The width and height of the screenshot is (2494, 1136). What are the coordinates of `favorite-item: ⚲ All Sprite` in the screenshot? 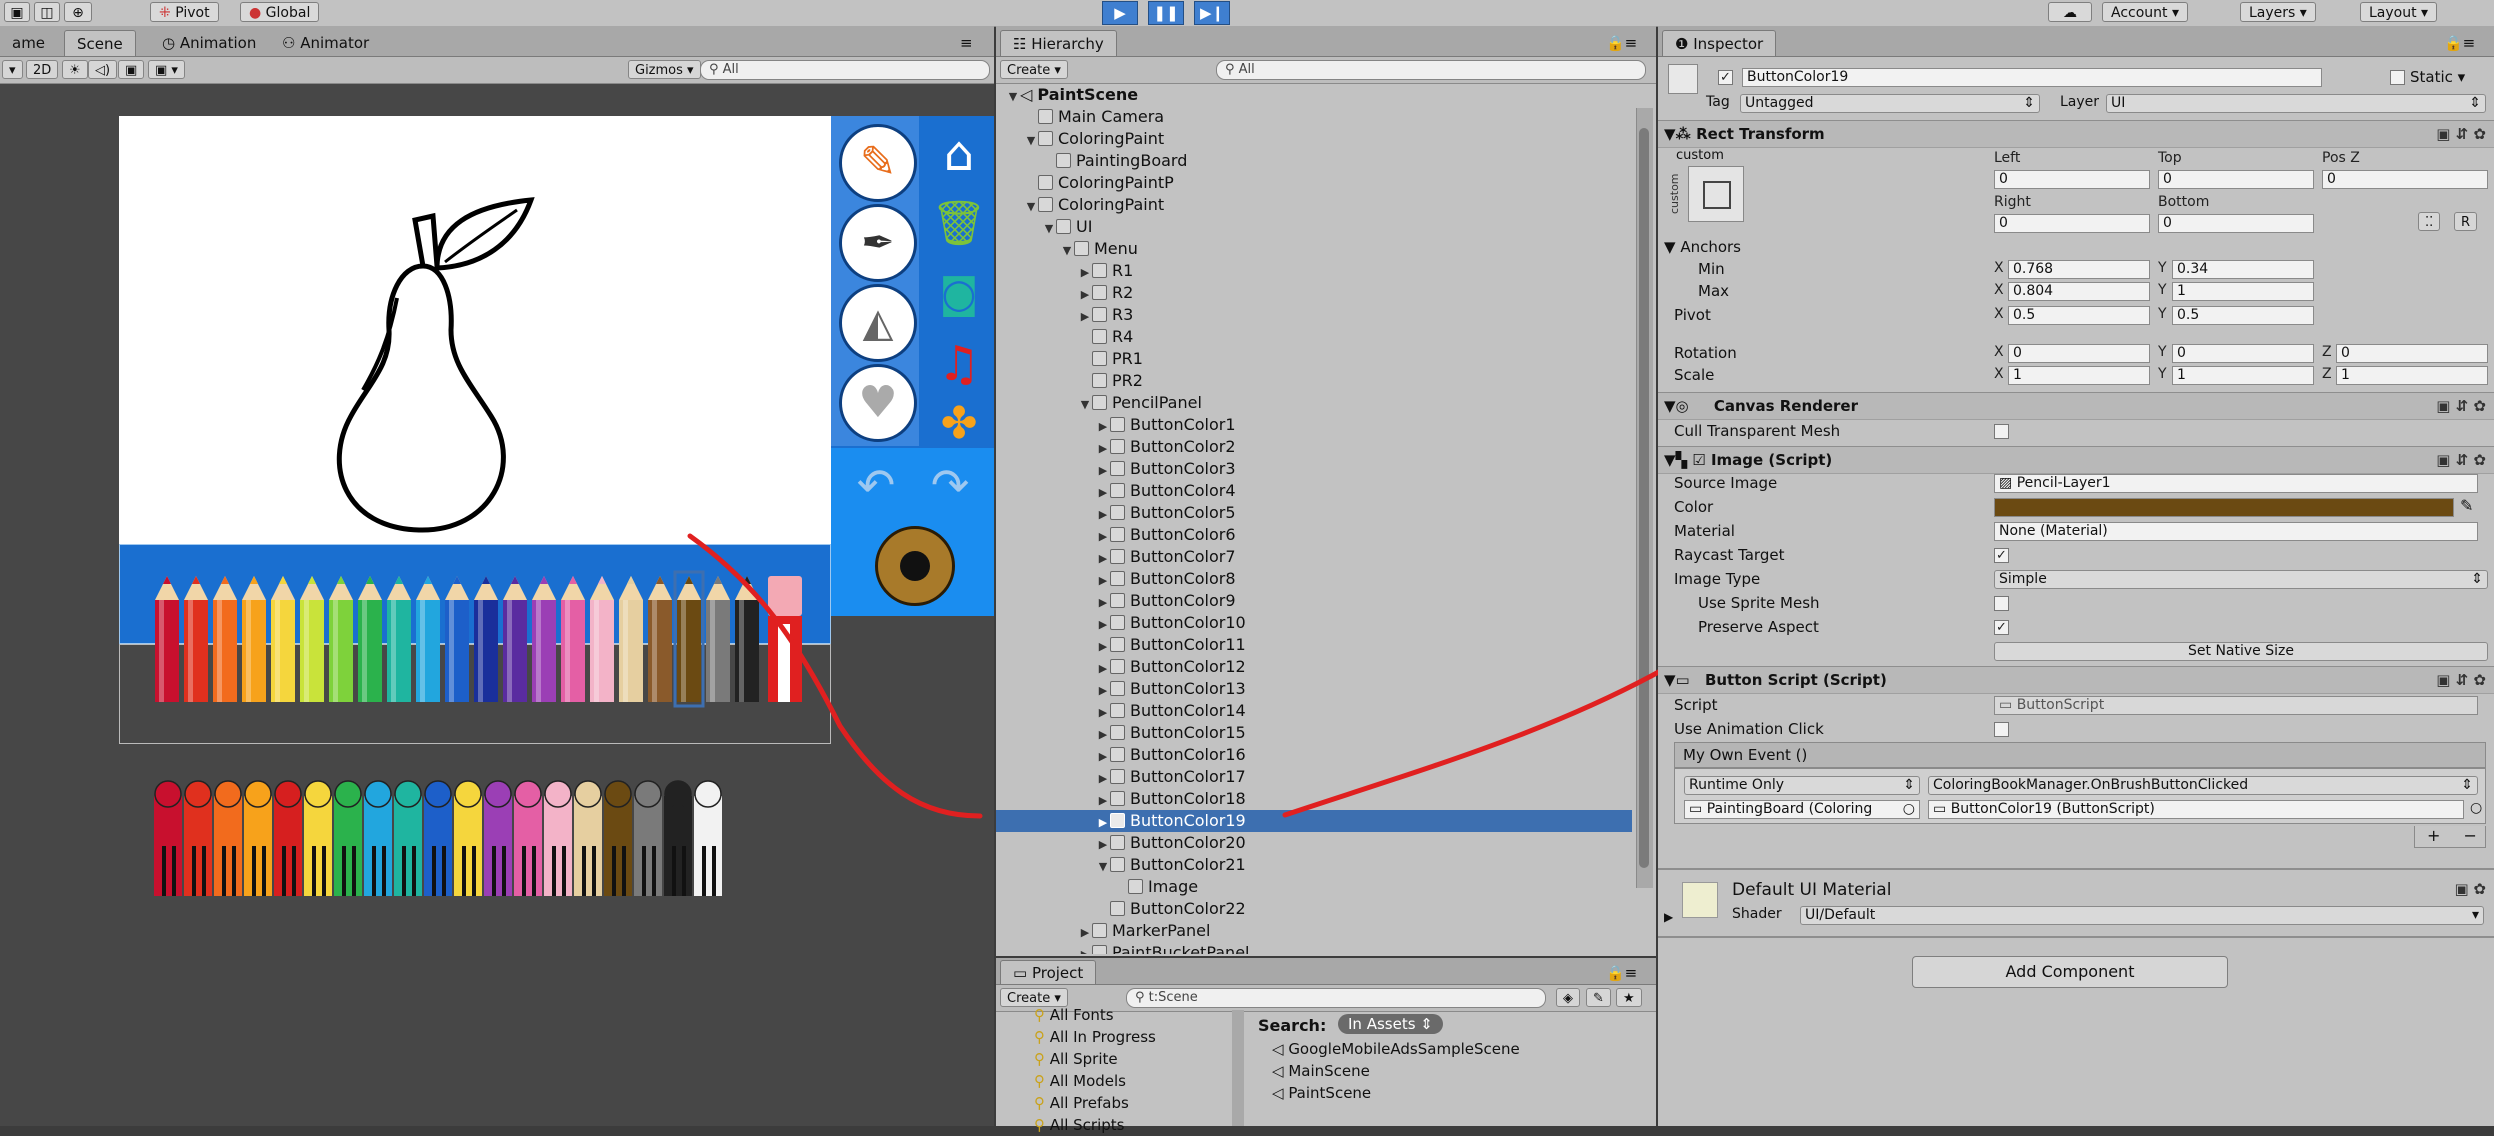 It's located at (1114, 1059).